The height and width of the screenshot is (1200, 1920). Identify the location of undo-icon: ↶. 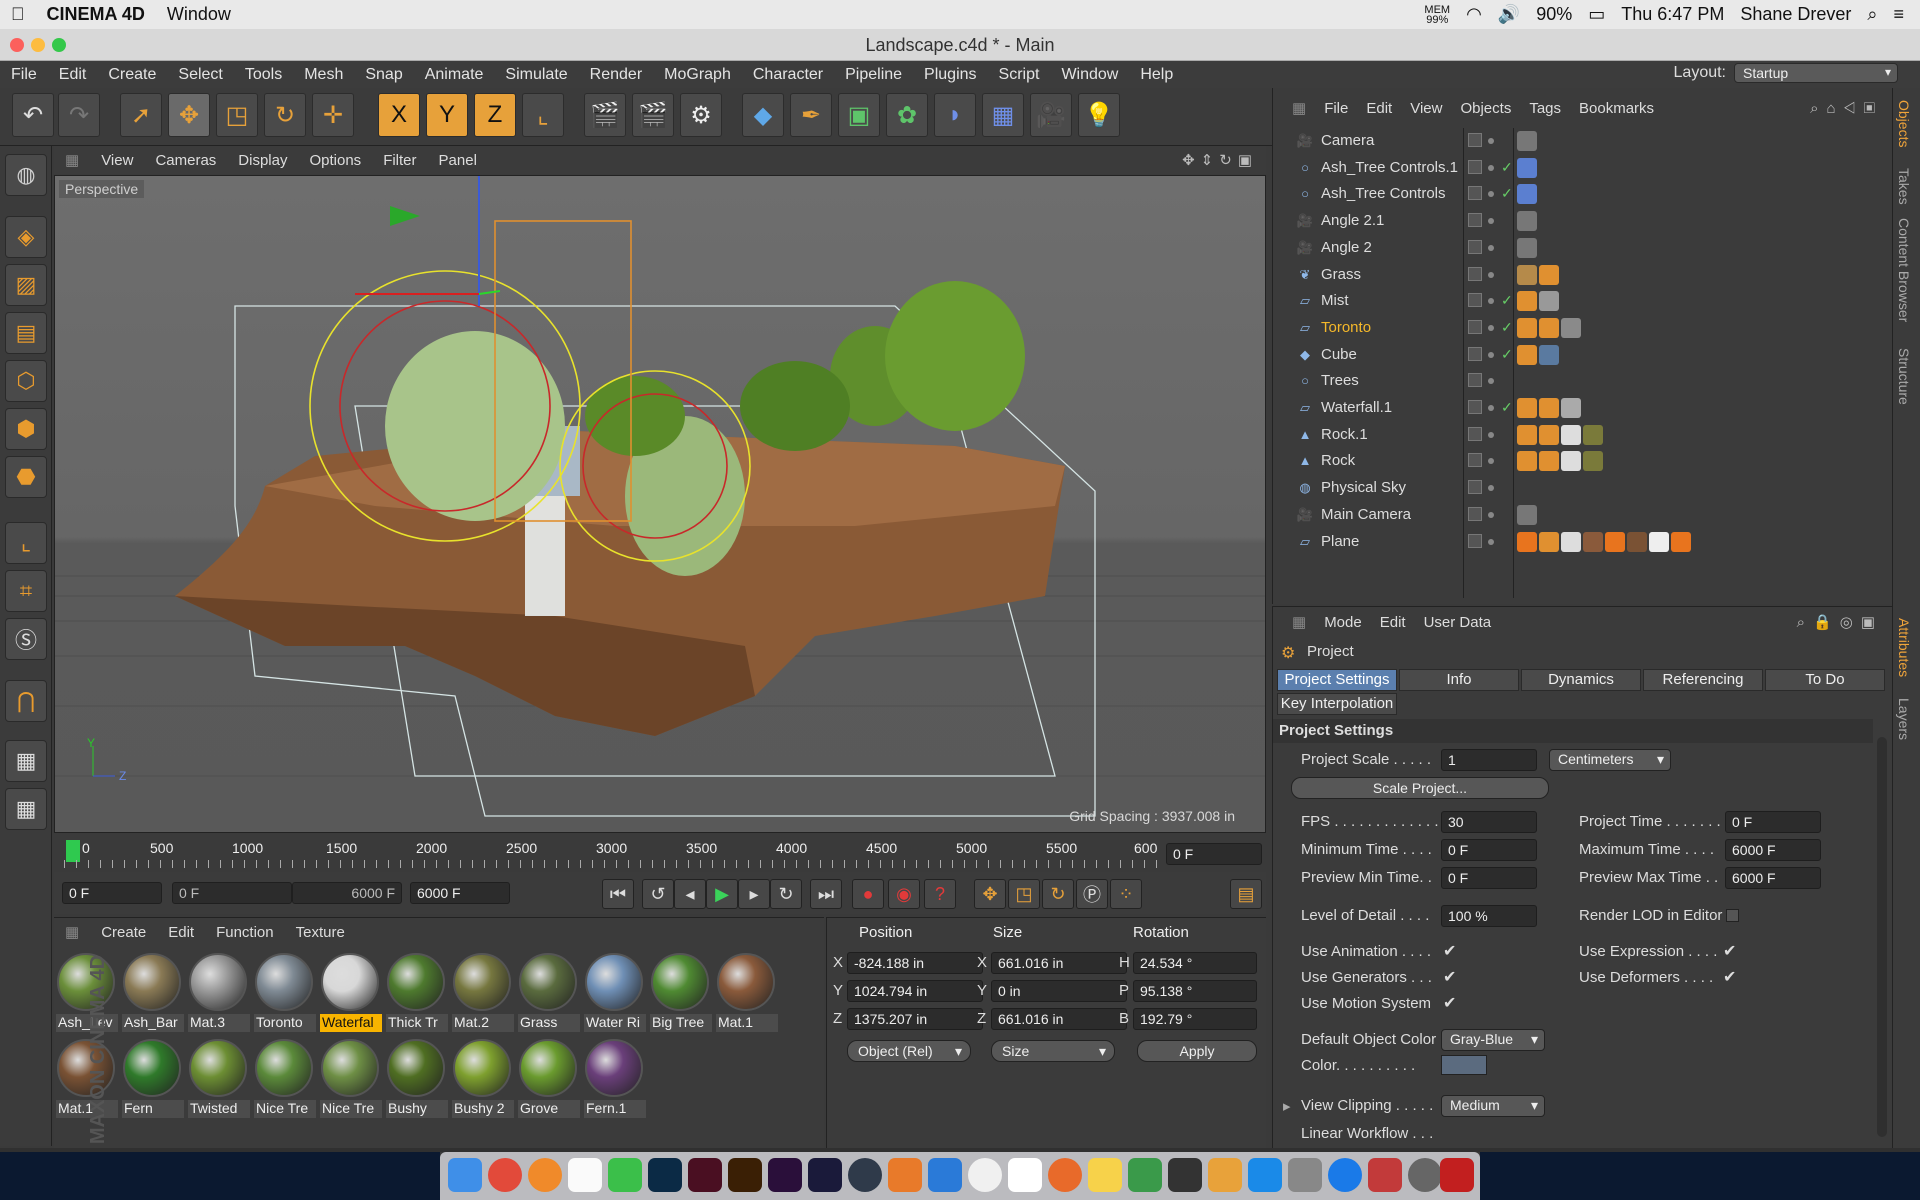
(33, 115).